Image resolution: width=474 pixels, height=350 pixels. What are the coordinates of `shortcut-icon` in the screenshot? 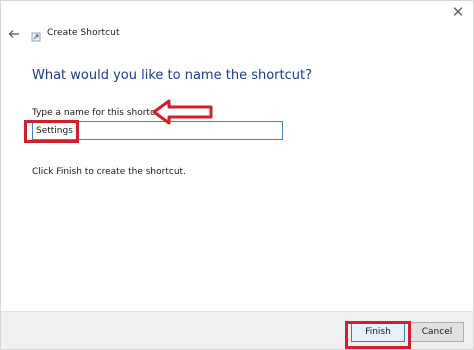 It's located at (36, 37).